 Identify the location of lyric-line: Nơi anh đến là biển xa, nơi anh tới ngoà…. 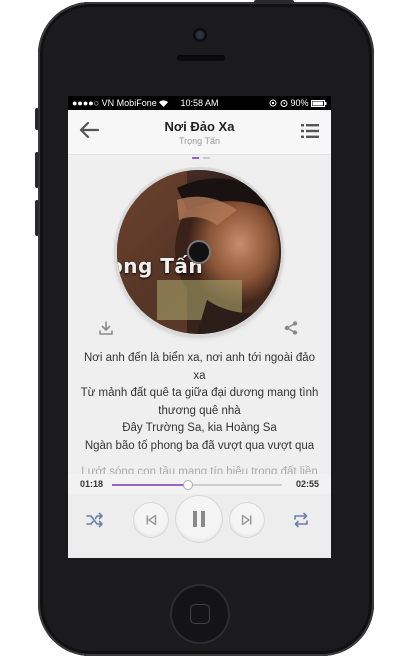
(199, 367).